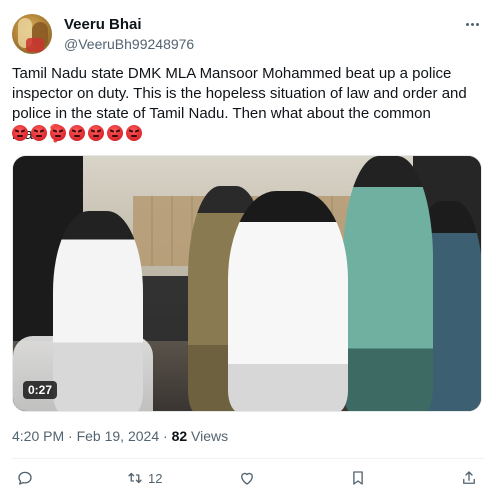  I want to click on video-duration-badge: 0:27, so click(40, 390).